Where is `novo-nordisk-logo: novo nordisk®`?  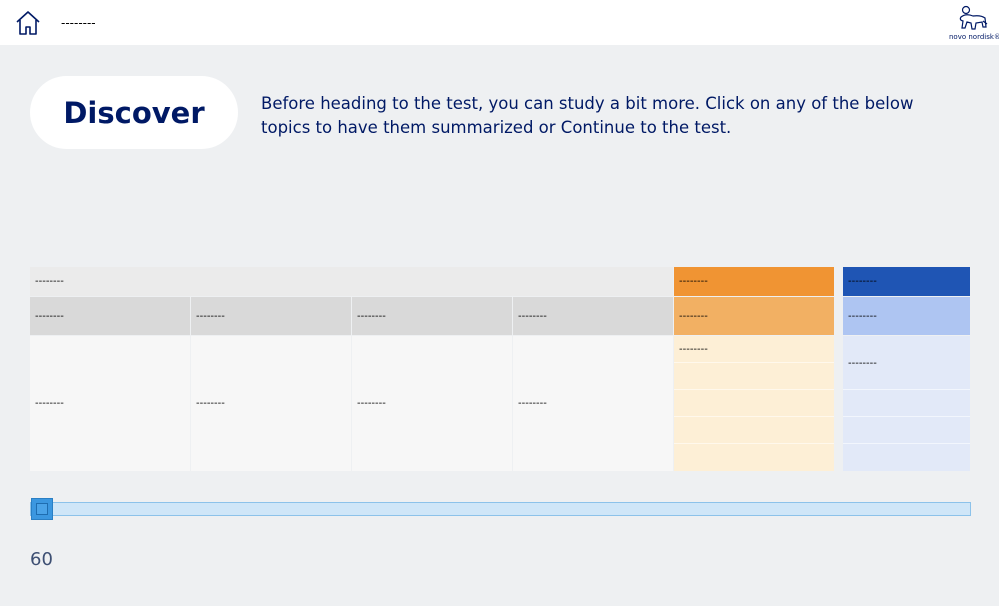
novo-nordisk-logo: novo nordisk® is located at coordinates (974, 23).